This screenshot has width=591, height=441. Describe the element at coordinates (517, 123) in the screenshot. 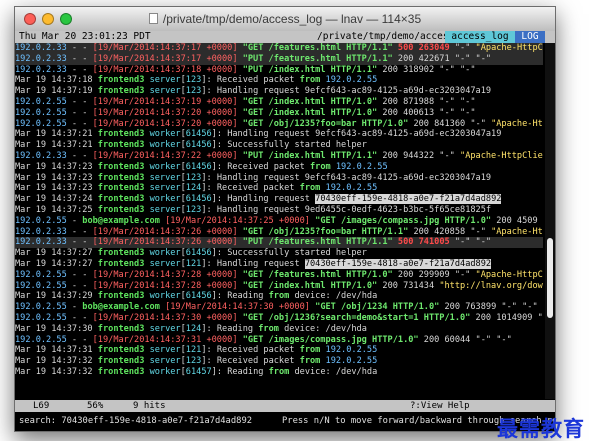

I see `log-segment-agent: "Apache-HttpClient/4.` at that location.